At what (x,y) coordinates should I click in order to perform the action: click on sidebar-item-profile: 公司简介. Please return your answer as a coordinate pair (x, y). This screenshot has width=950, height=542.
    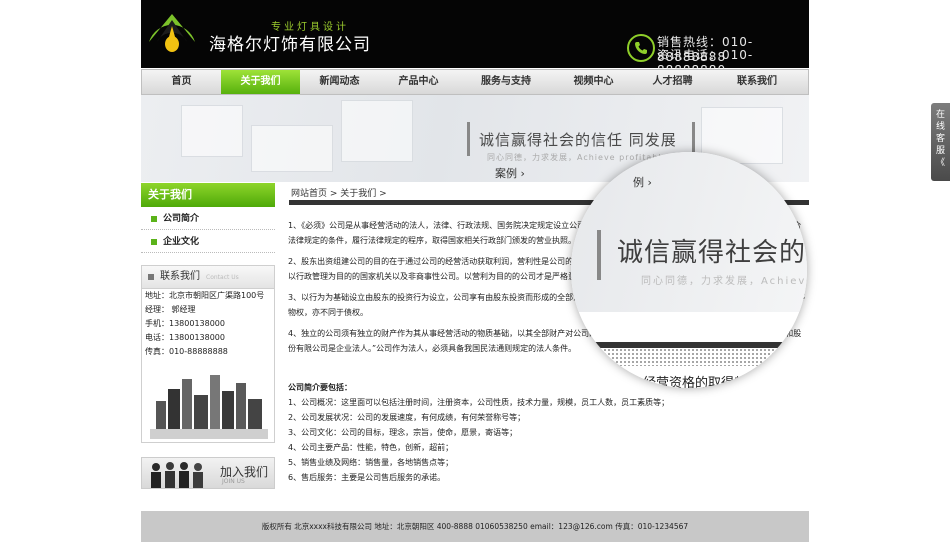
    Looking at the image, I should click on (208, 219).